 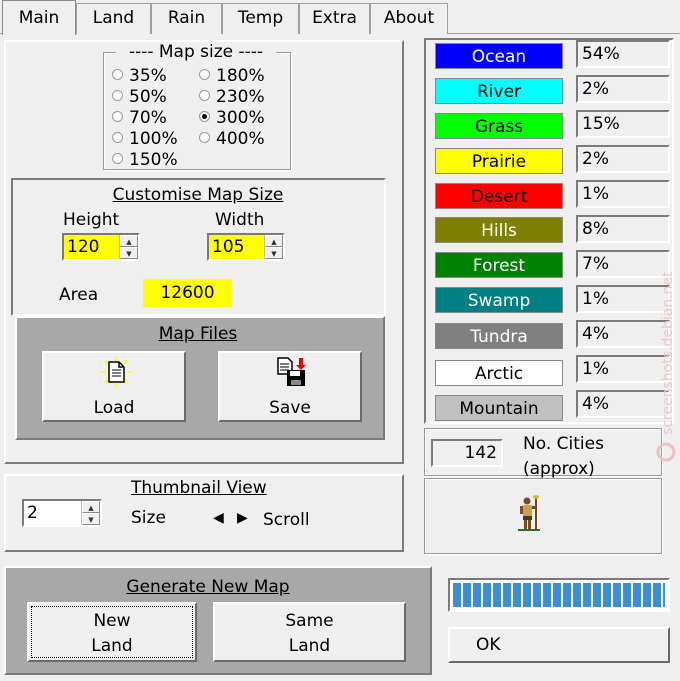 I want to click on ok-button: OK, so click(x=559, y=645).